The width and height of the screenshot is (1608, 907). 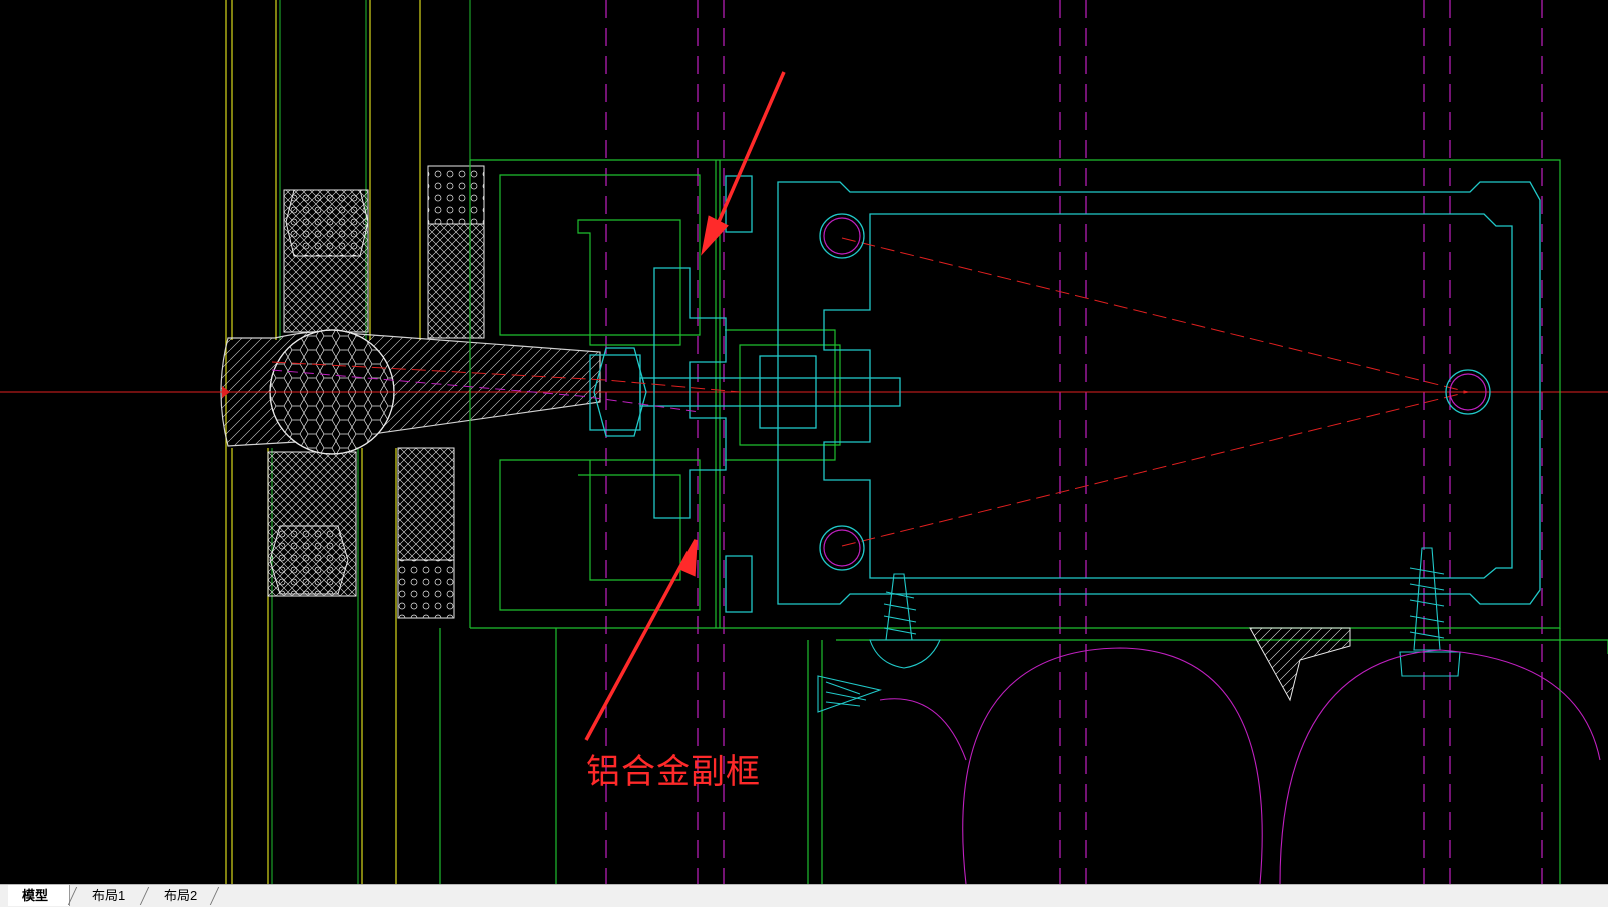 What do you see at coordinates (1240, 765) in the screenshot?
I see `magenta-arcs` at bounding box center [1240, 765].